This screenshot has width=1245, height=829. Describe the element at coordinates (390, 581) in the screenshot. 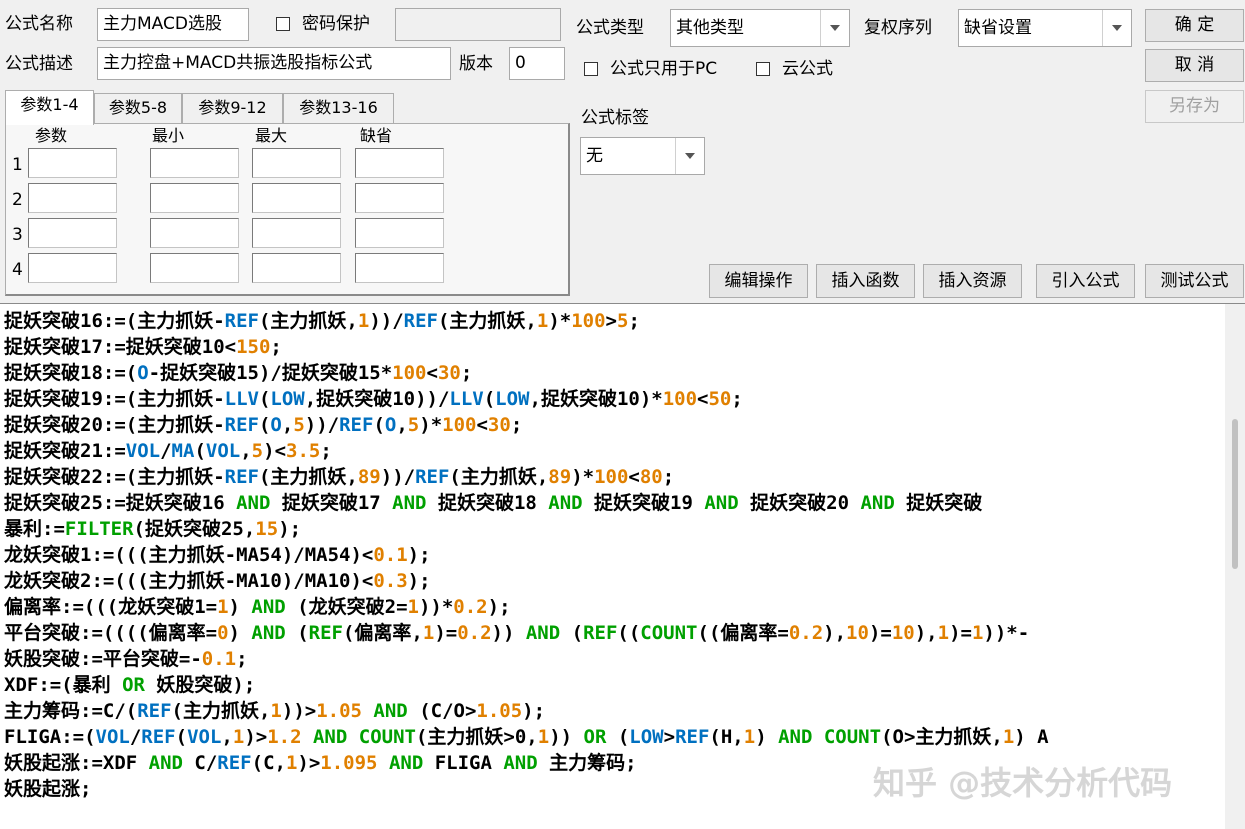

I see `code-token: 0.3` at that location.